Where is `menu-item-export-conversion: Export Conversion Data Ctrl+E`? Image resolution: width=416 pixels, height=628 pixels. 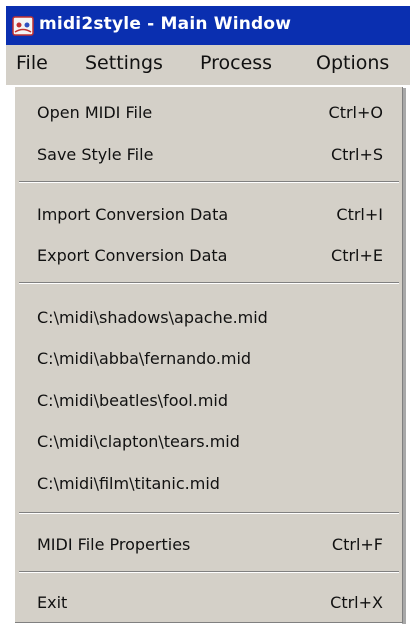 menu-item-export-conversion: Export Conversion Data Ctrl+E is located at coordinates (209, 256).